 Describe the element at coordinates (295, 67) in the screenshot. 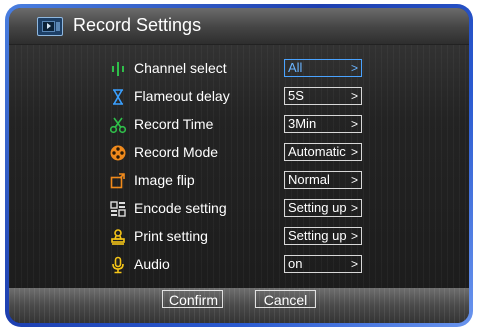

I see `setting-value-text: All` at that location.